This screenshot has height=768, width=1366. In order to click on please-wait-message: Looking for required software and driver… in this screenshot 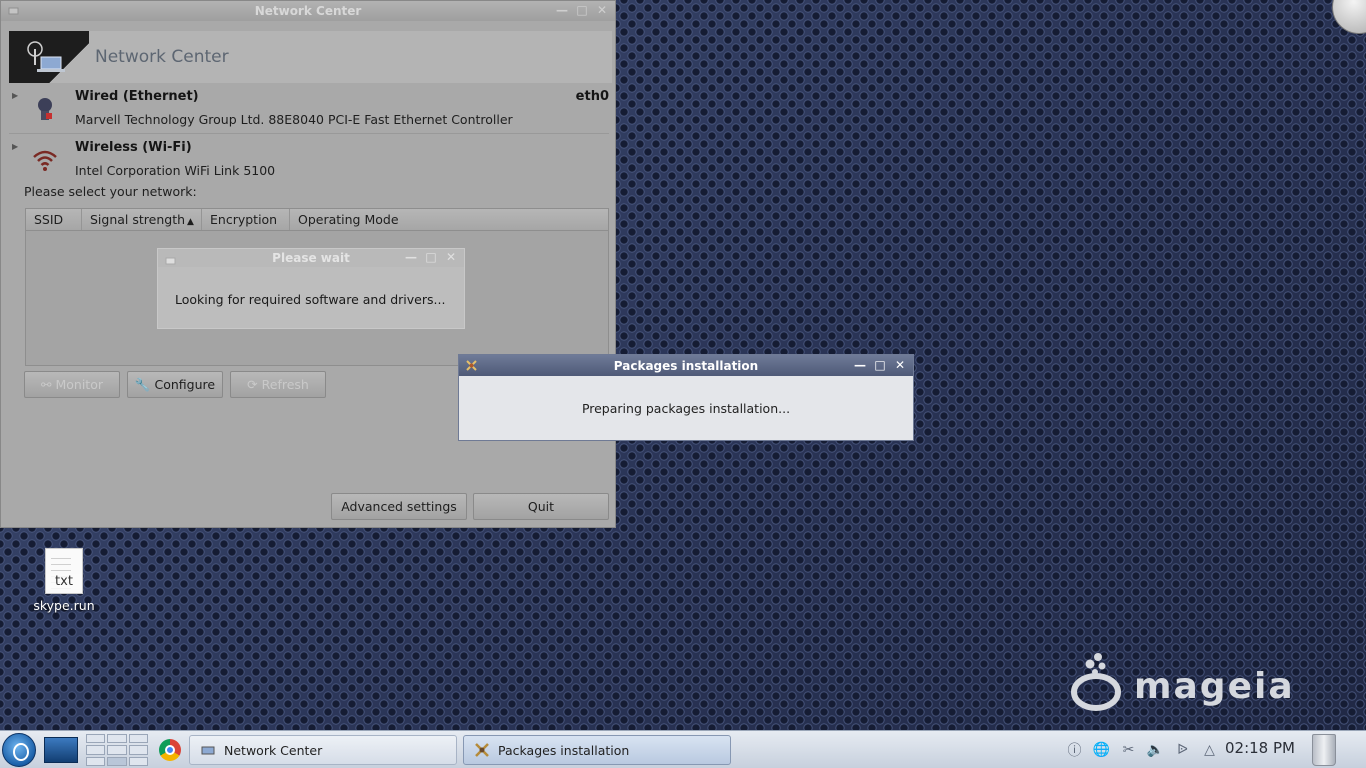, I will do `click(310, 299)`.